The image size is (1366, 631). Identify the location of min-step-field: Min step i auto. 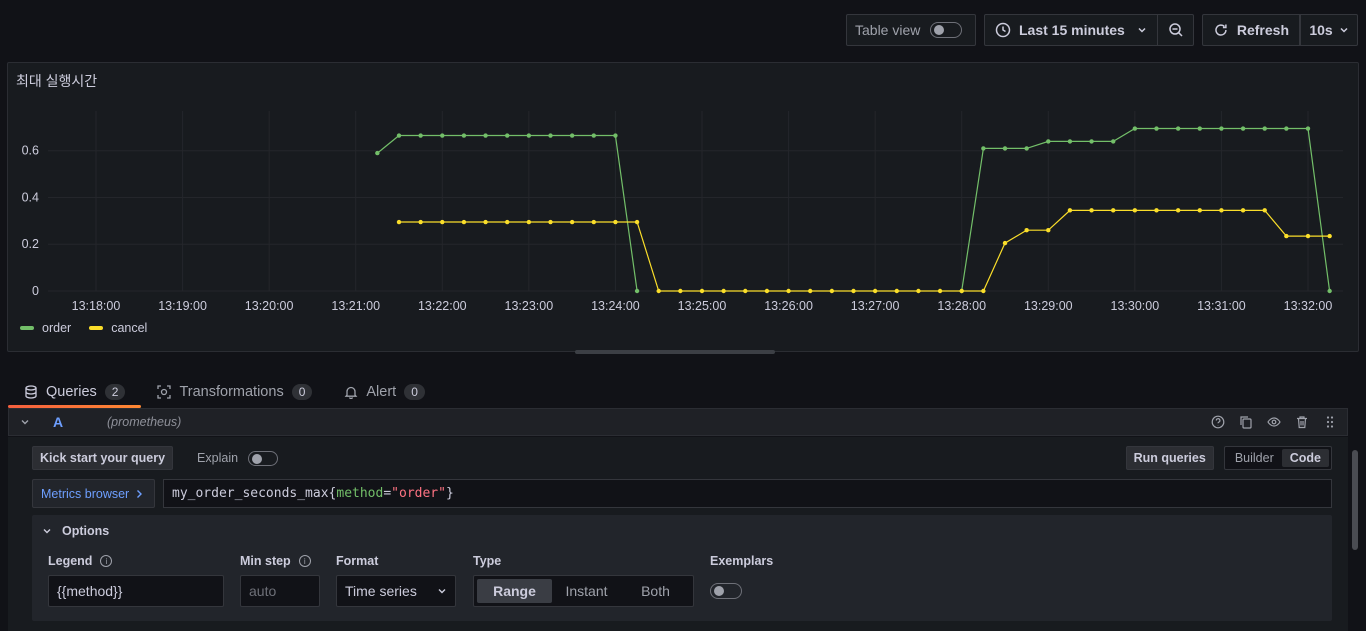
(280, 580).